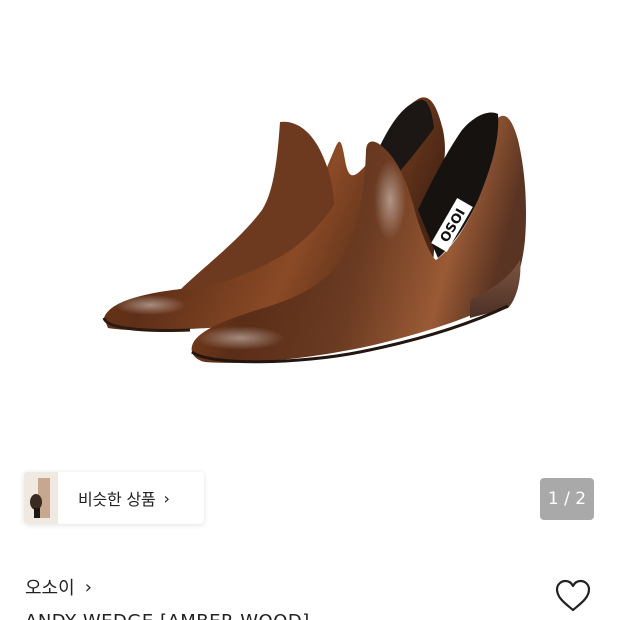 This screenshot has width=620, height=620. I want to click on product-title: ANDY WEDGE [AMBER WOOD], so click(167, 615).